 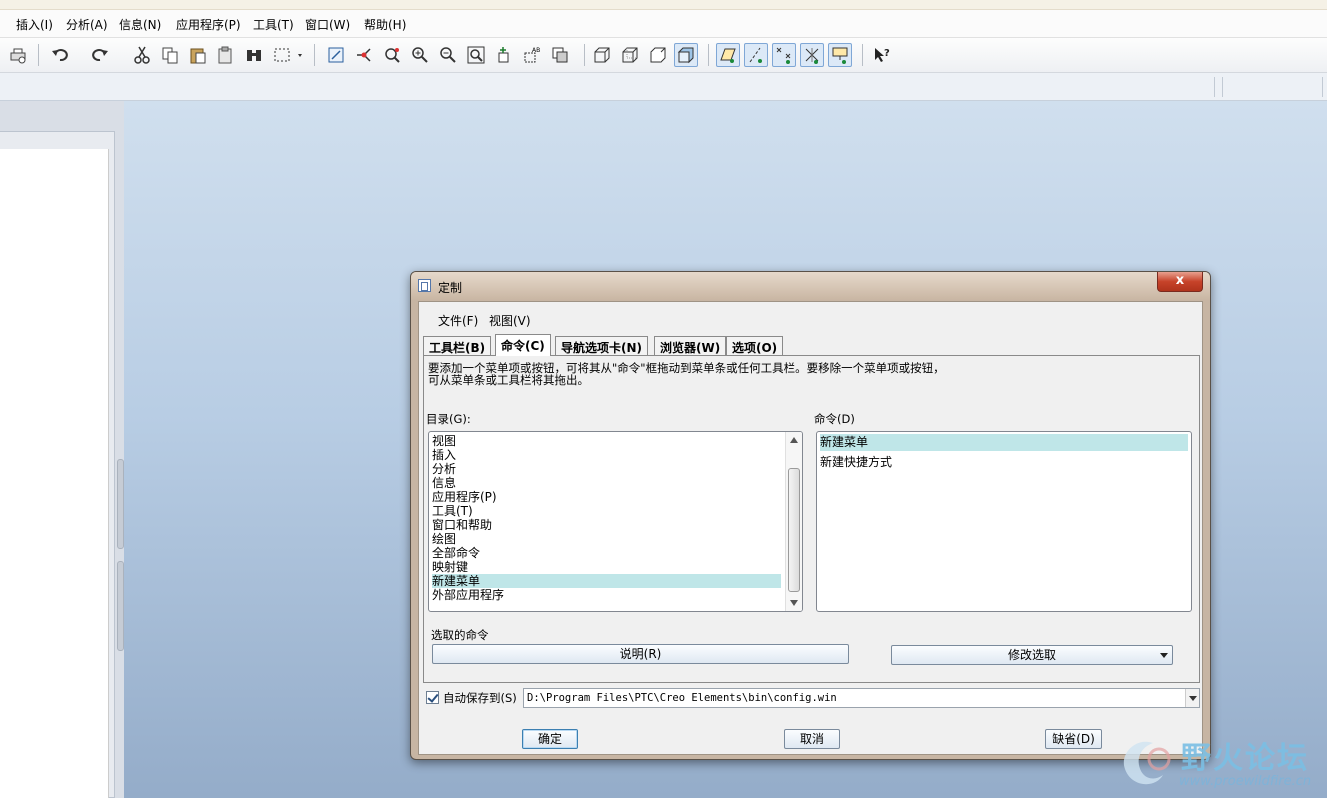 I want to click on menu-info: 信息(N), so click(x=140, y=24).